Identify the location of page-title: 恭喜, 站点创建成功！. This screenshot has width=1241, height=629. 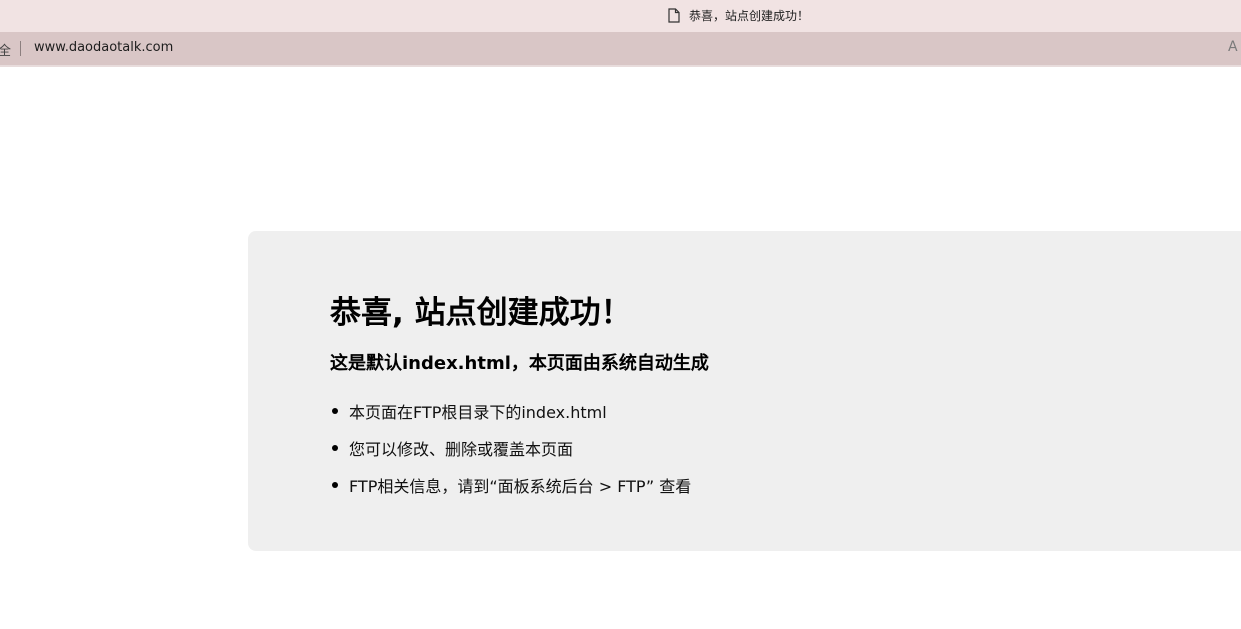
(481, 313).